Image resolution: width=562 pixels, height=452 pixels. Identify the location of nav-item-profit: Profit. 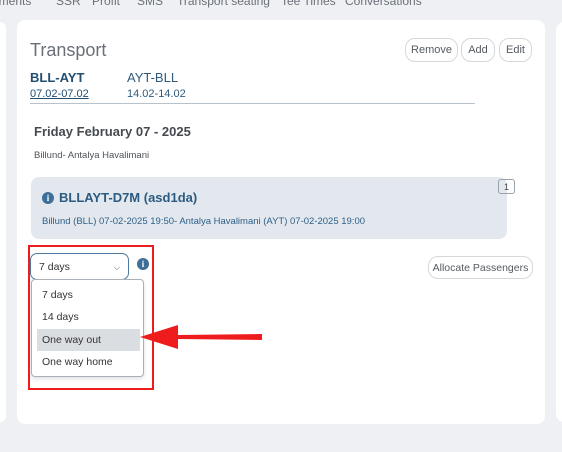
(106, 4).